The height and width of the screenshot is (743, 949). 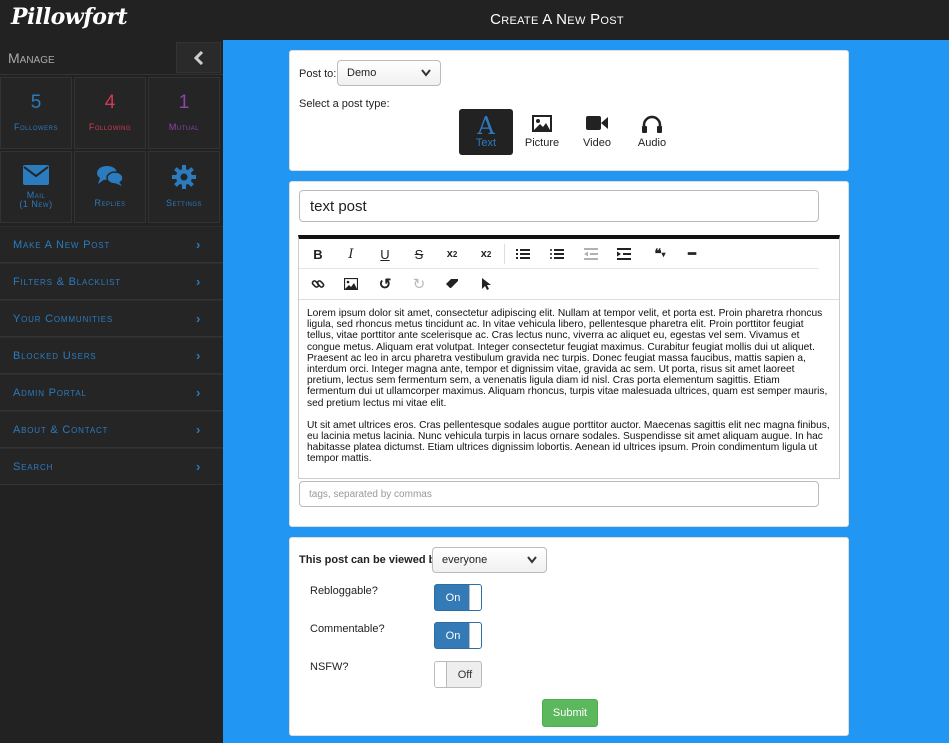 I want to click on post-title-input, so click(x=559, y=206).